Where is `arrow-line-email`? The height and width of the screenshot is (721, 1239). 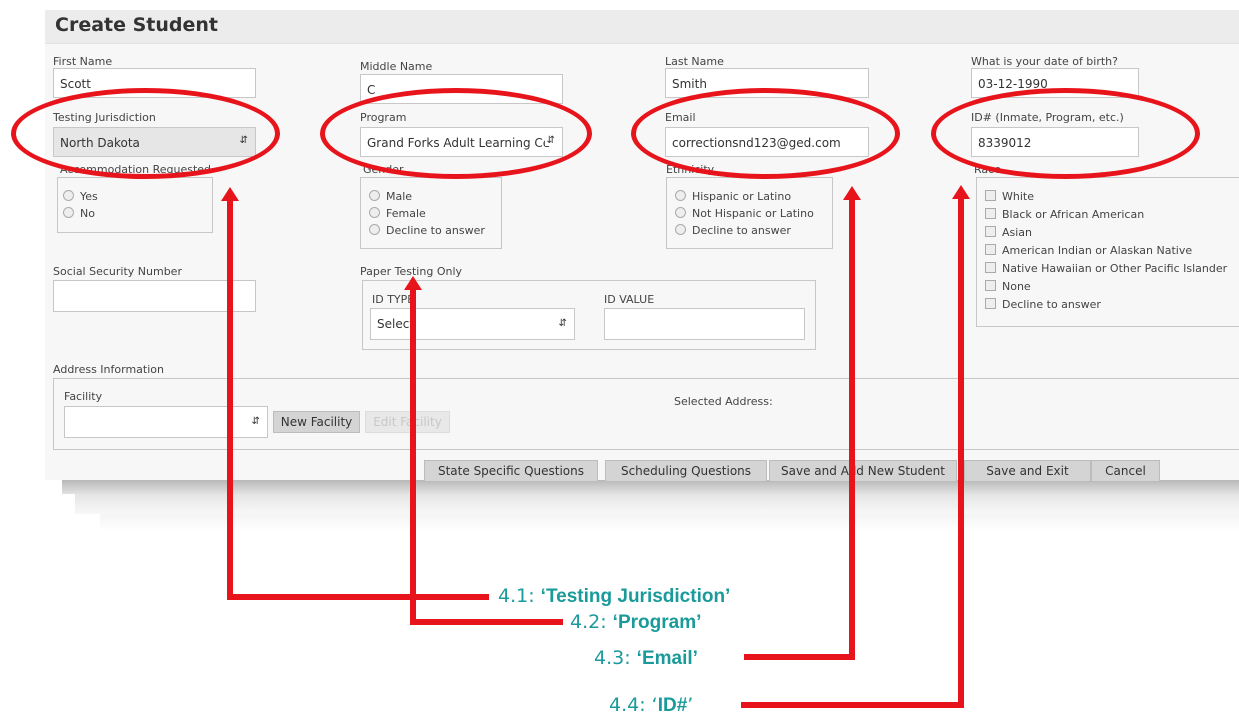 arrow-line-email is located at coordinates (852, 429).